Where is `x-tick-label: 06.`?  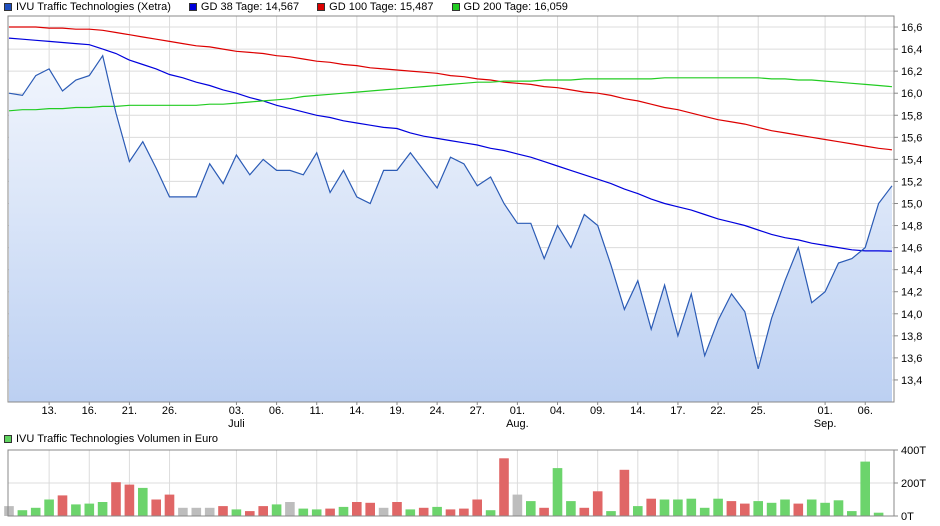 x-tick-label: 06. is located at coordinates (276, 411).